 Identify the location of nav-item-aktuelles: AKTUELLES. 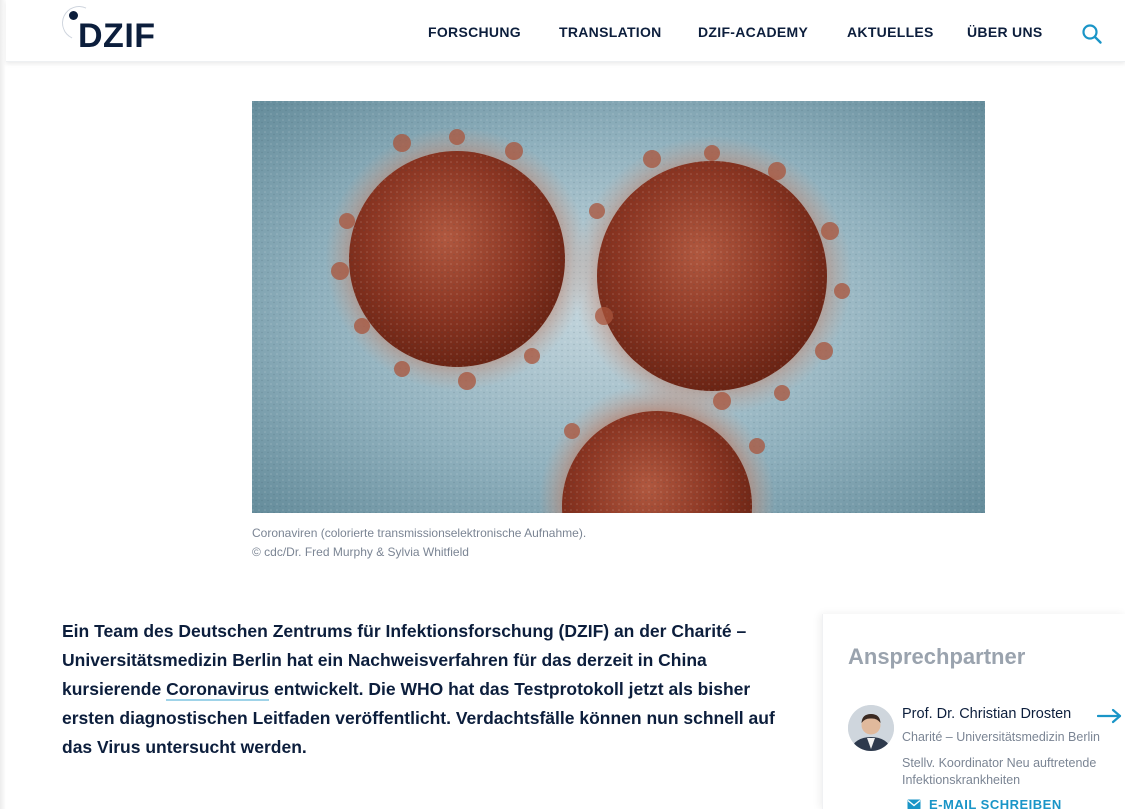
(890, 32).